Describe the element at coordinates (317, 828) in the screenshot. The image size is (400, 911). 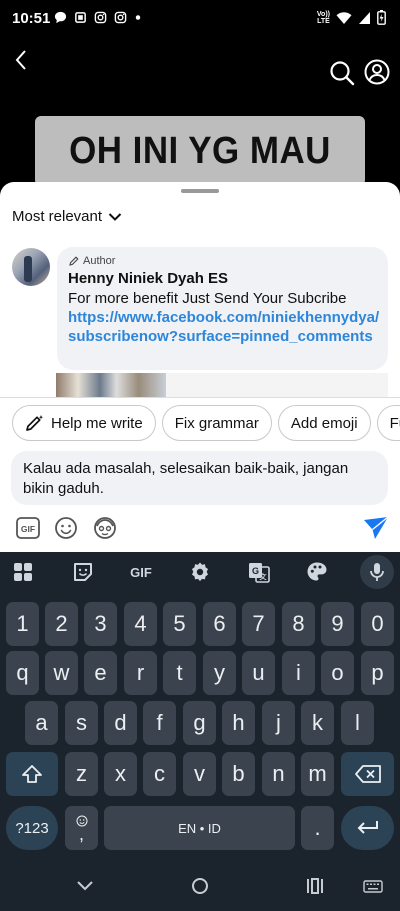
I see `period-key: .` at that location.